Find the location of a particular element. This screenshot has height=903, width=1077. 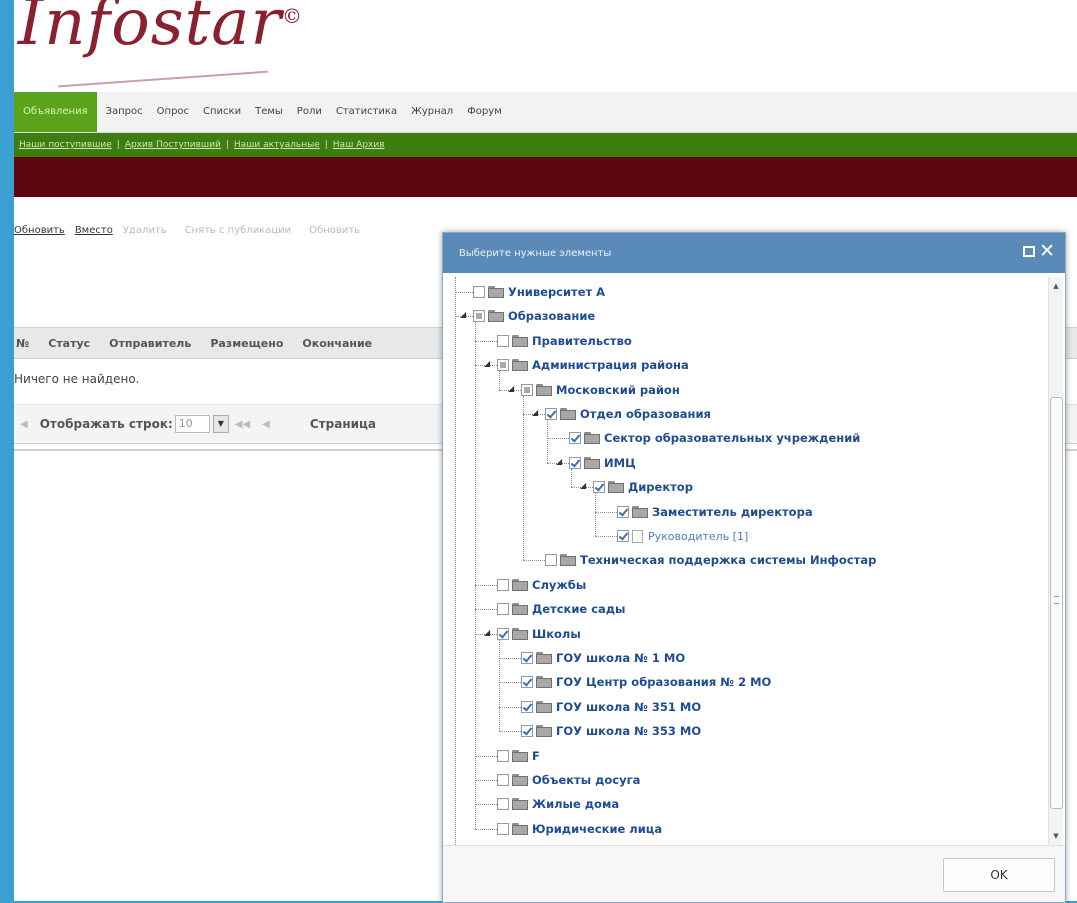

column-end: Окончание is located at coordinates (334, 343).